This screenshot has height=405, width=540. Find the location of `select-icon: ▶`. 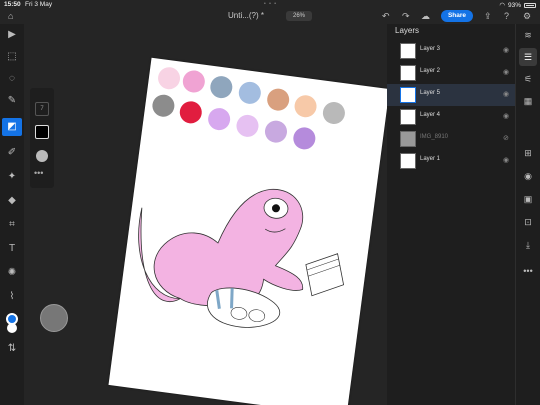

select-icon: ▶ is located at coordinates (12, 35).